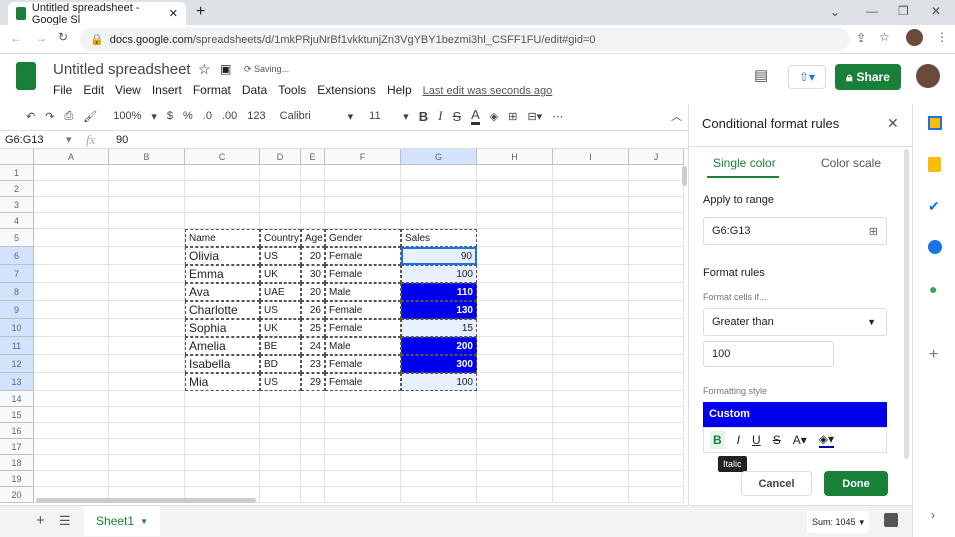 Image resolution: width=955 pixels, height=537 pixels. What do you see at coordinates (17, 463) in the screenshot?
I see `row-header: 18` at bounding box center [17, 463].